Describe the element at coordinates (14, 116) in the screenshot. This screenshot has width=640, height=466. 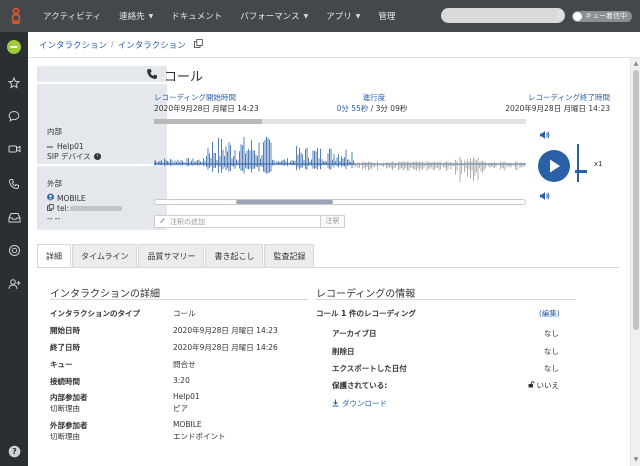
I see `chat-icon` at that location.